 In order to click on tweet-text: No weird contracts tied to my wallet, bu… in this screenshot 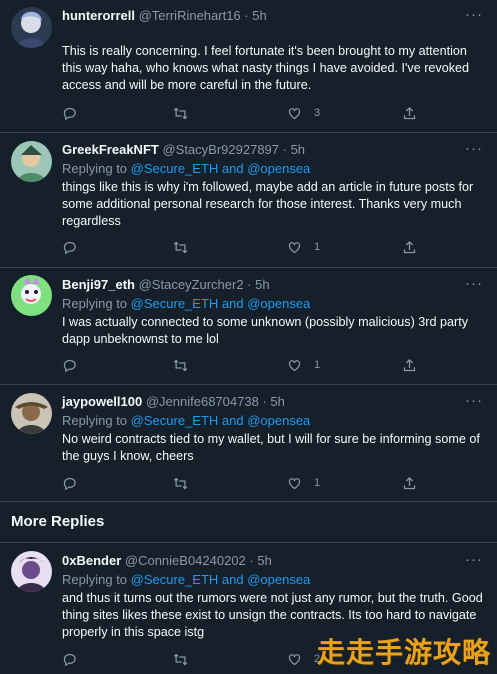, I will do `click(271, 447)`.